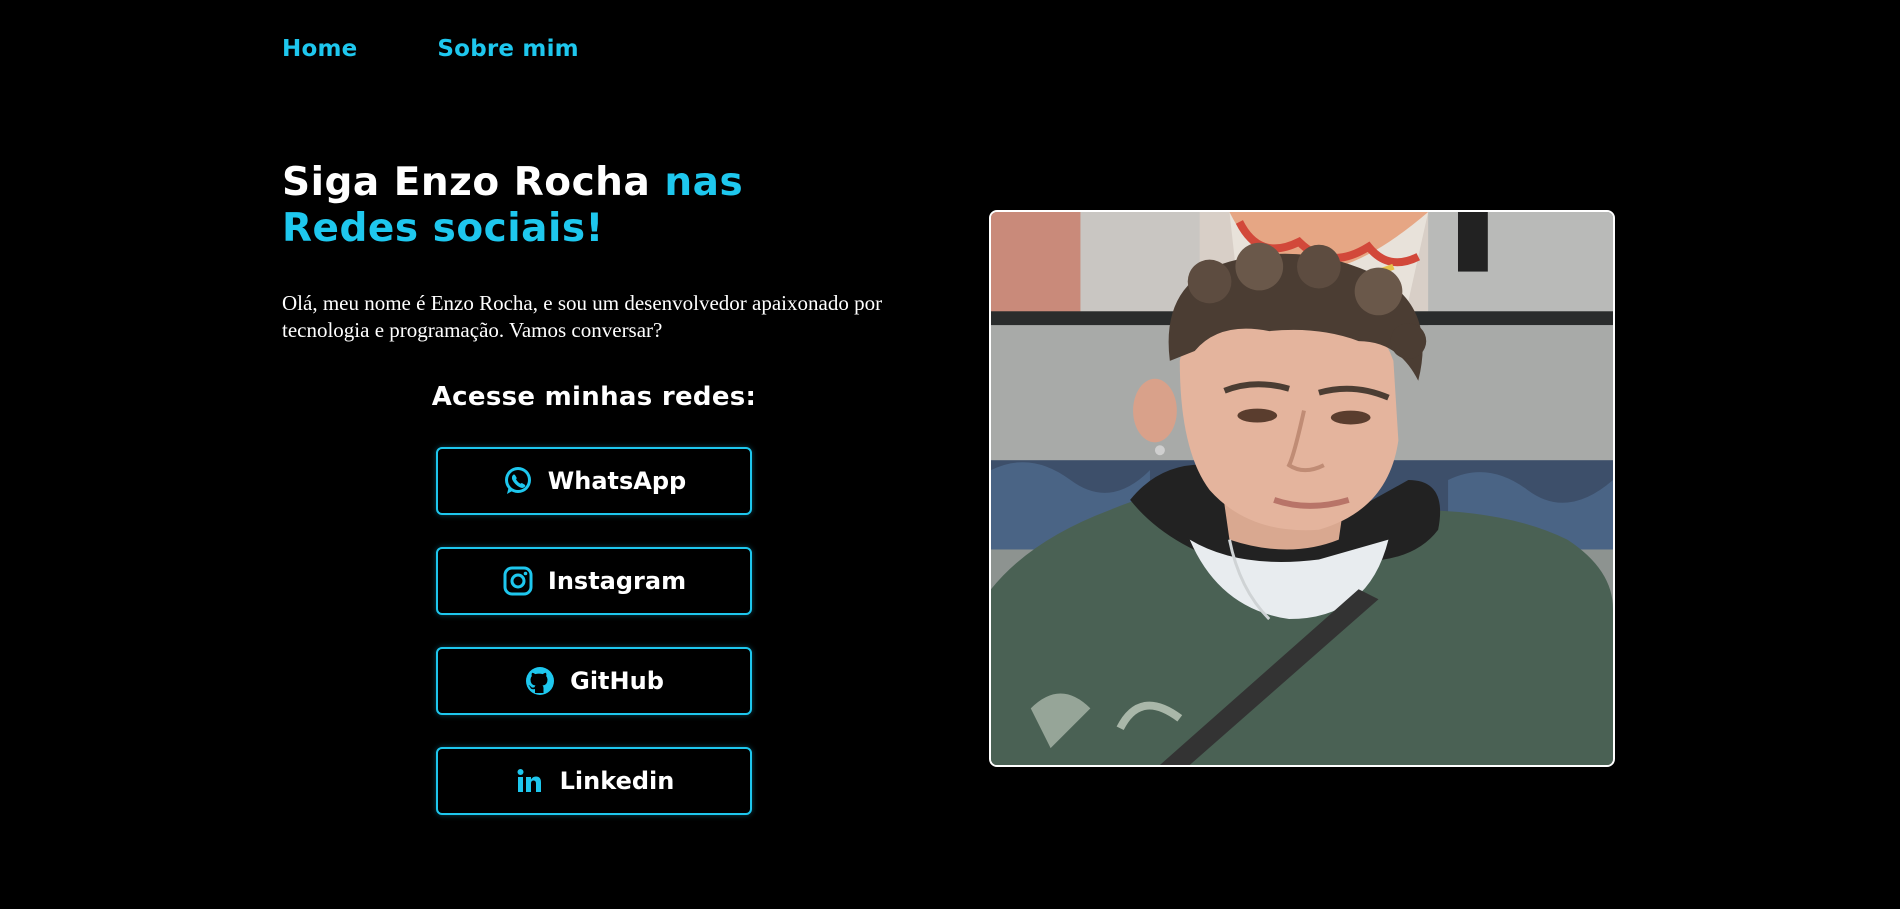 The image size is (1900, 909). What do you see at coordinates (617, 481) in the screenshot?
I see `whatsapp-label: WhatsApp` at bounding box center [617, 481].